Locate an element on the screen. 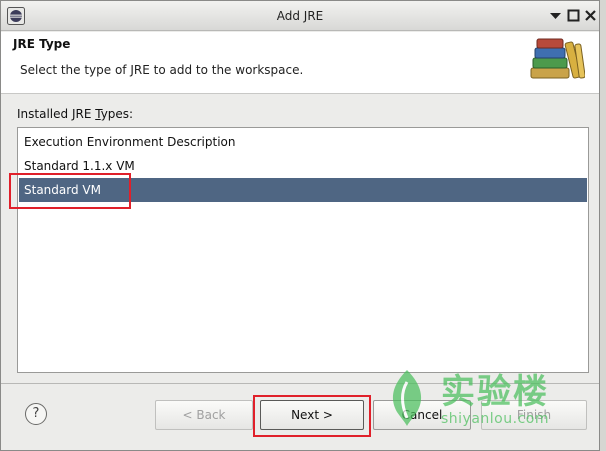 The image size is (606, 451). watermark: 实验楼 shiyanlou.com is located at coordinates (475, 400).